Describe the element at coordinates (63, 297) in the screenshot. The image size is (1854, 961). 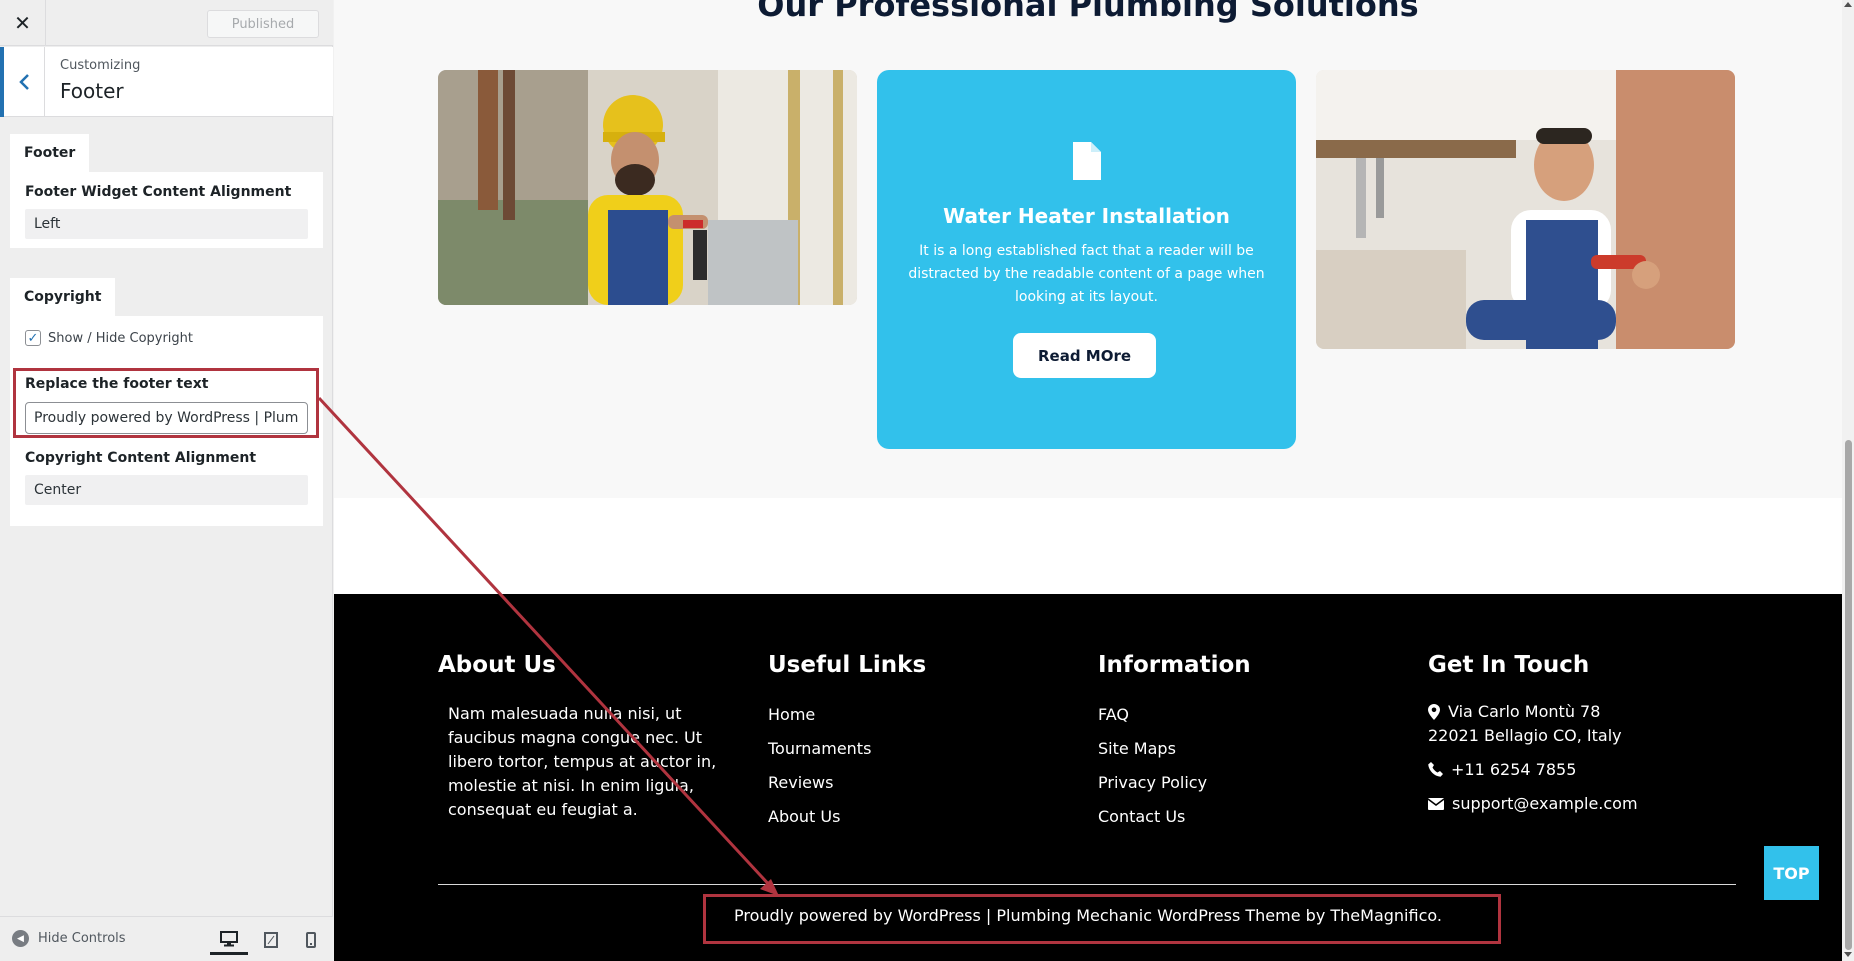
I see `copyright-section-tab: Copyright` at that location.